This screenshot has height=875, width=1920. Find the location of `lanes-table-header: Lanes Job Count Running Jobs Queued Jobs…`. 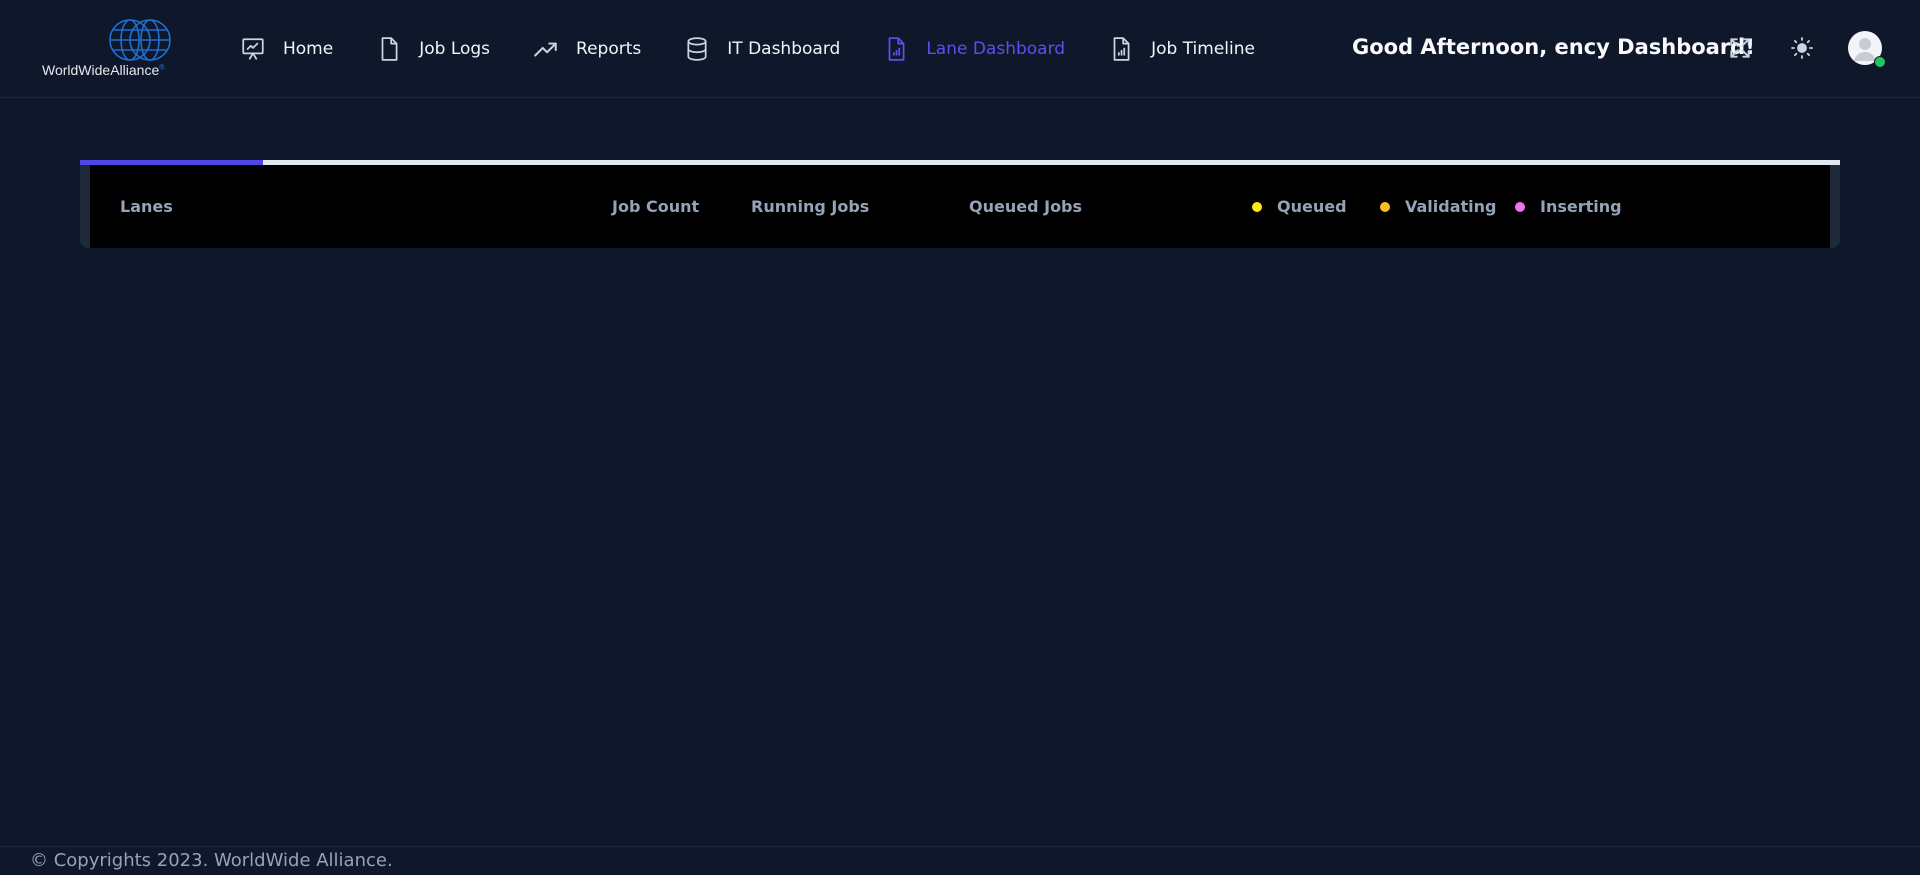

lanes-table-header: Lanes Job Count Running Jobs Queued Jobs… is located at coordinates (960, 206).